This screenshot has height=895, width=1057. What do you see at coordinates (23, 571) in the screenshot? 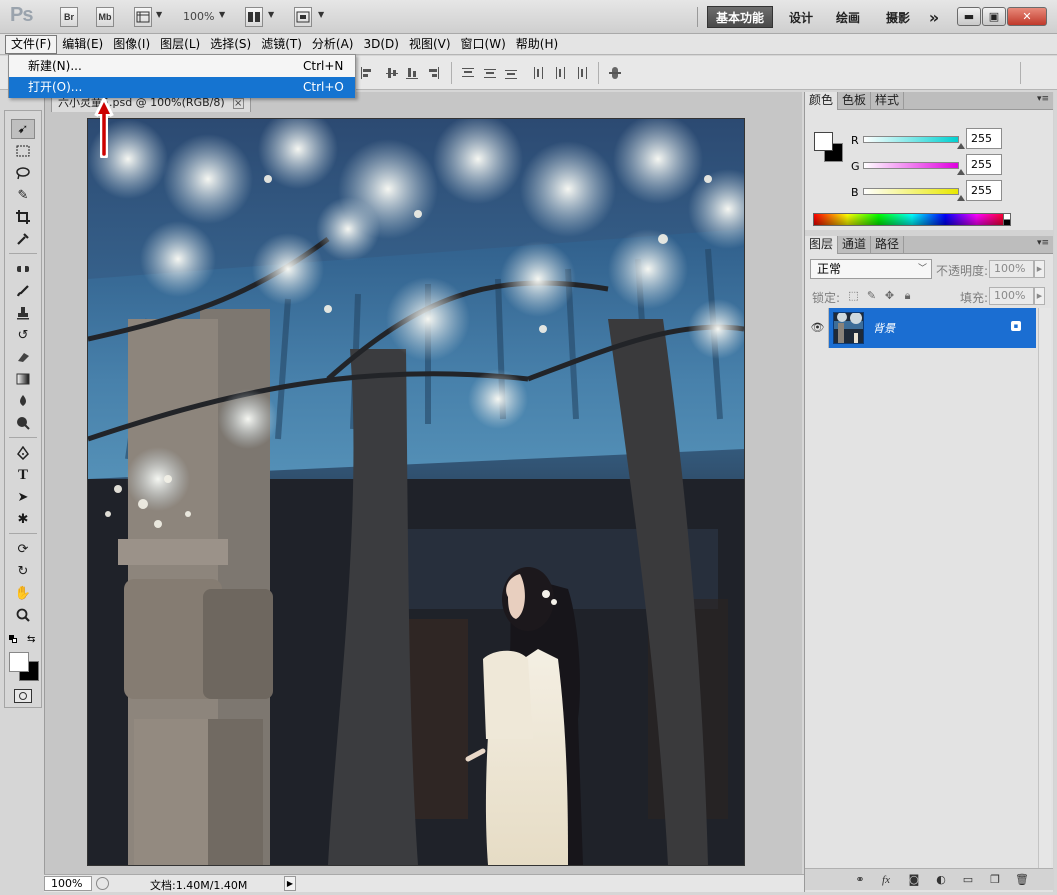
I see `3d-orbit-tool: ↻` at bounding box center [23, 571].